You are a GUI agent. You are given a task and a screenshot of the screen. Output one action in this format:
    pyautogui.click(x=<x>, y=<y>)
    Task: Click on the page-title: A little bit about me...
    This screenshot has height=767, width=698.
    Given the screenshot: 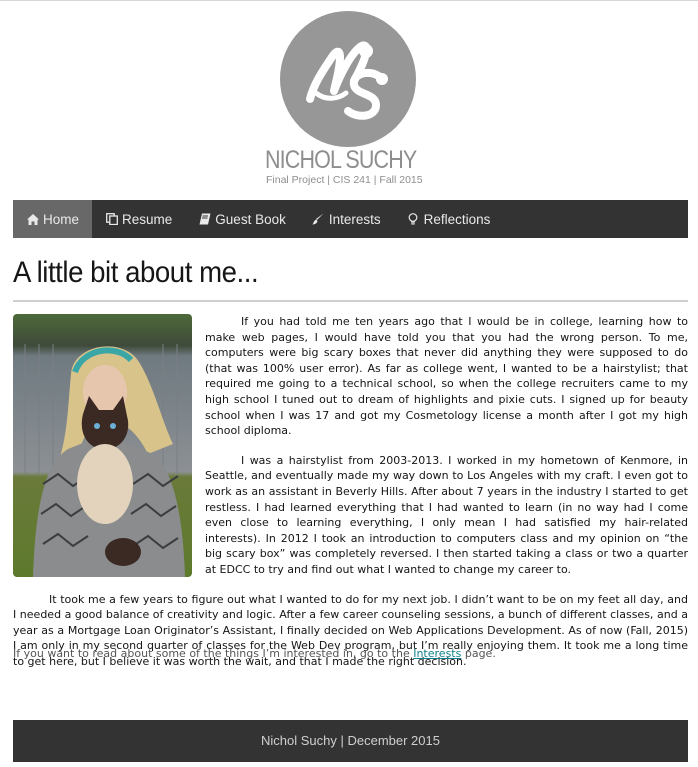 What is the action you would take?
    pyautogui.click(x=136, y=272)
    